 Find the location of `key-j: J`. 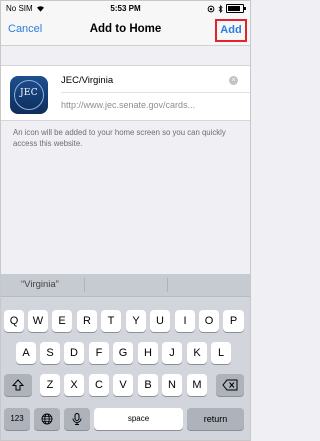

key-j: J is located at coordinates (172, 353).